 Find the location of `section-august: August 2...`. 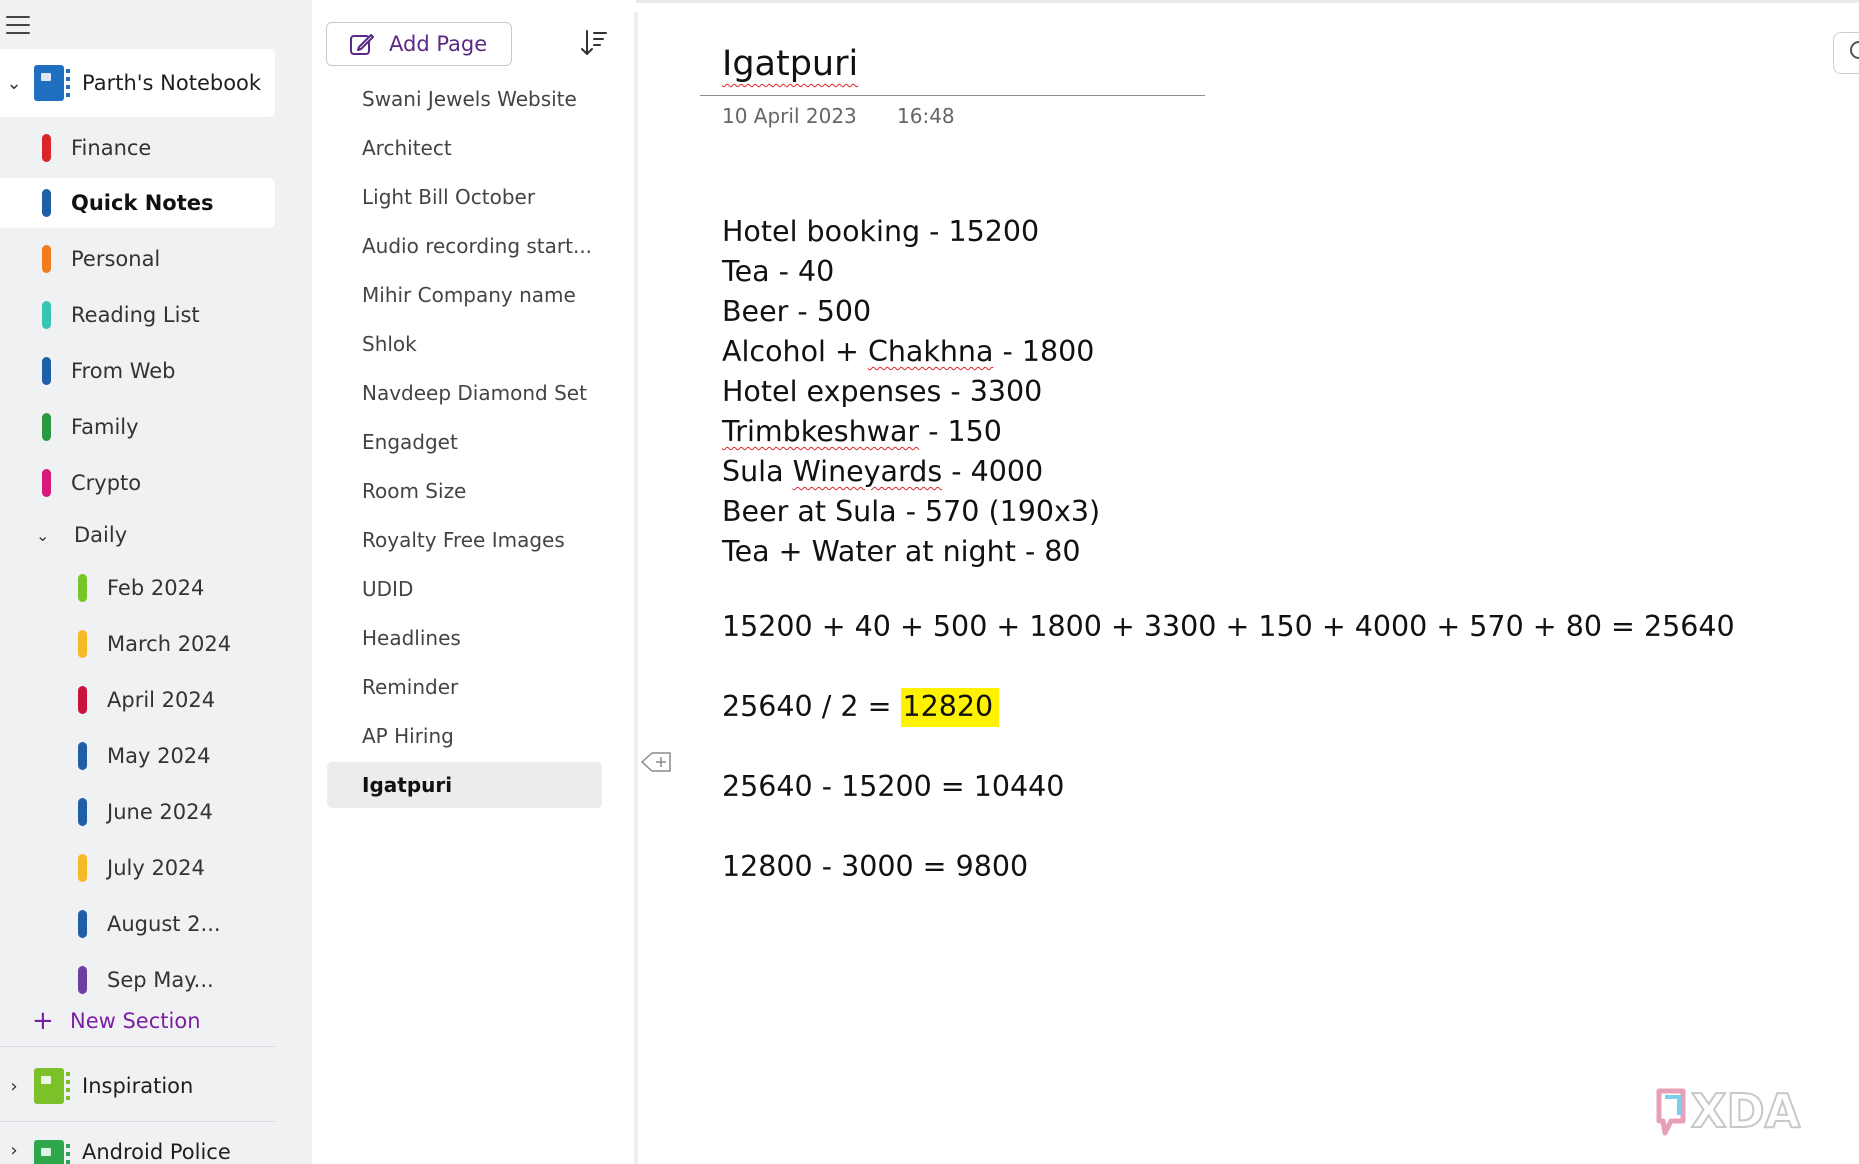

section-august: August 2... is located at coordinates (137, 924).